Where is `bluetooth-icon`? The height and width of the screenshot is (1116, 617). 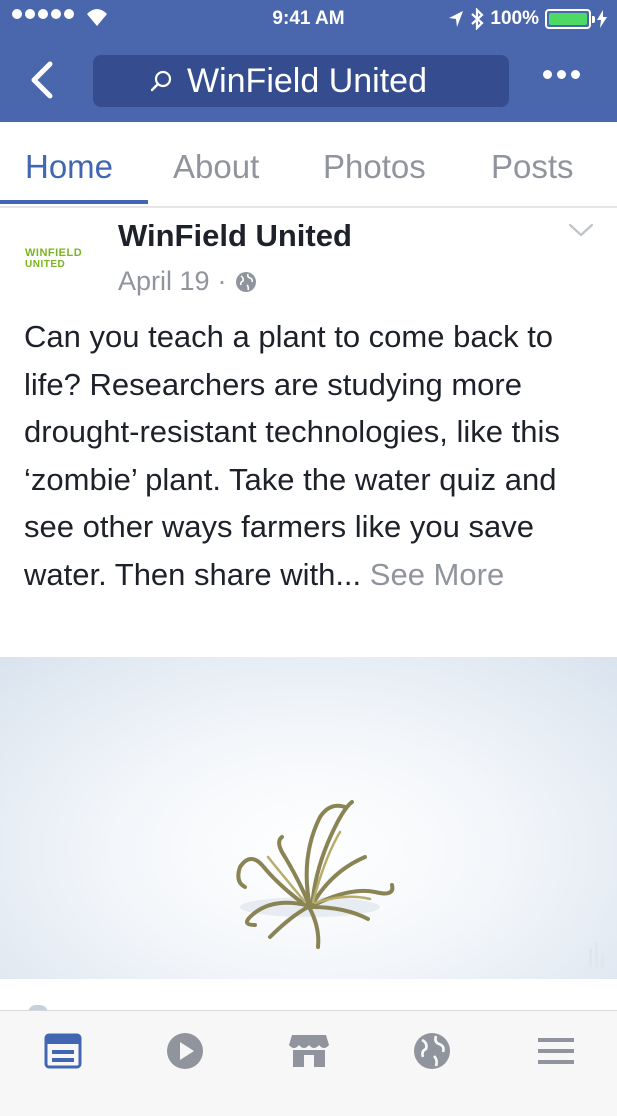 bluetooth-icon is located at coordinates (477, 19).